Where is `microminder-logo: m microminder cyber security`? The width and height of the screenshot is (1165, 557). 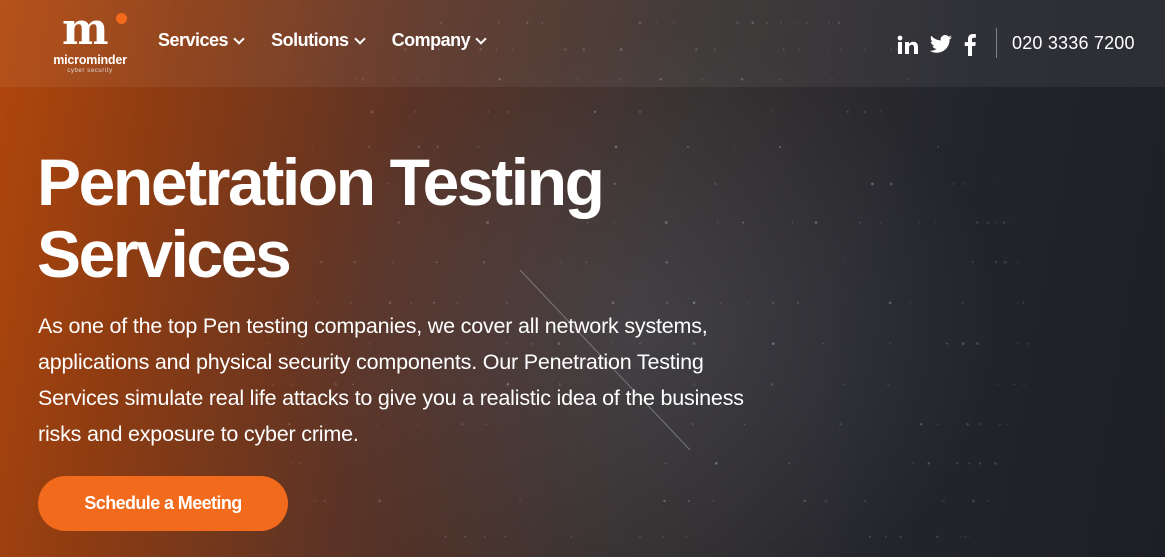
microminder-logo: m microminder cyber security is located at coordinates (90, 42).